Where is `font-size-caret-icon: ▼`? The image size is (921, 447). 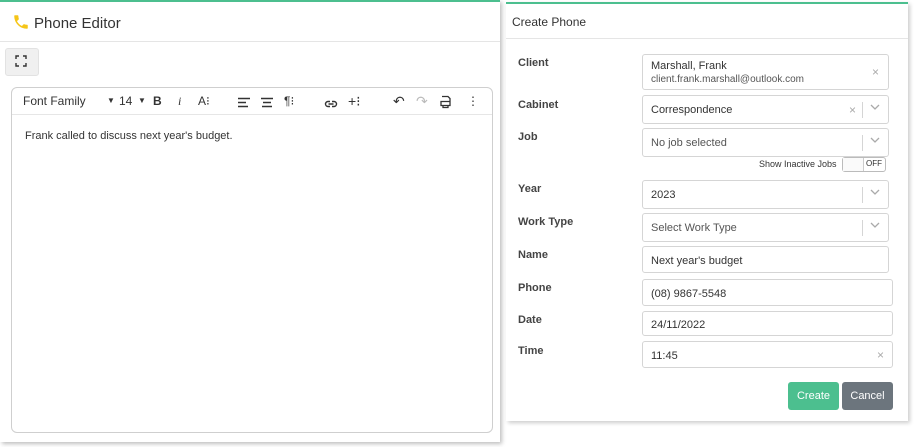
font-size-caret-icon: ▼ is located at coordinates (142, 101).